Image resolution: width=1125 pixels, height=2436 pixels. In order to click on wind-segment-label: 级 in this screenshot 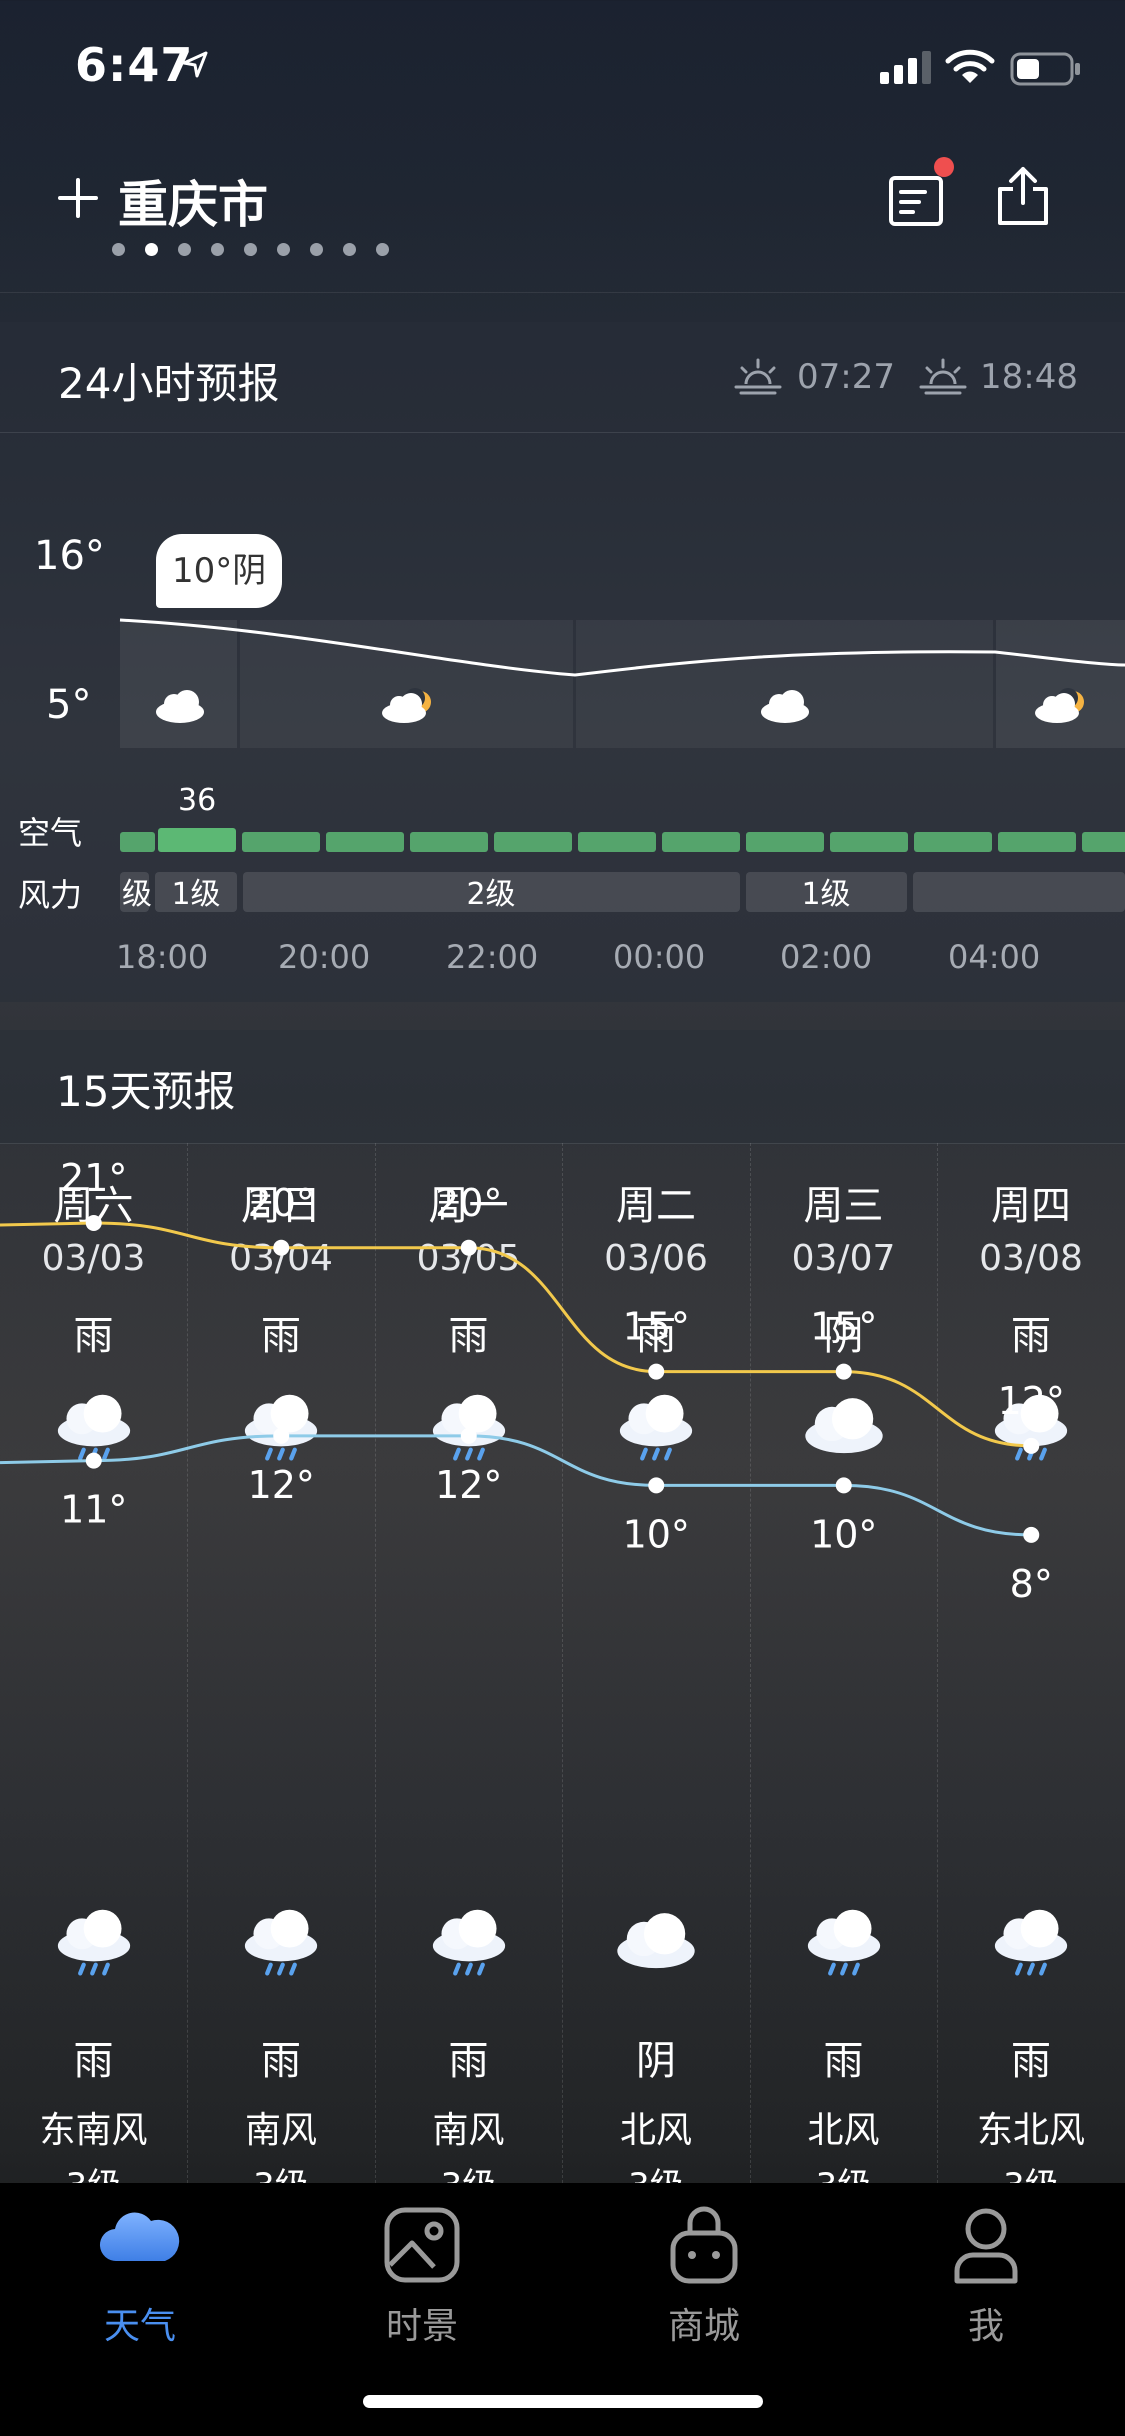, I will do `click(137, 894)`.